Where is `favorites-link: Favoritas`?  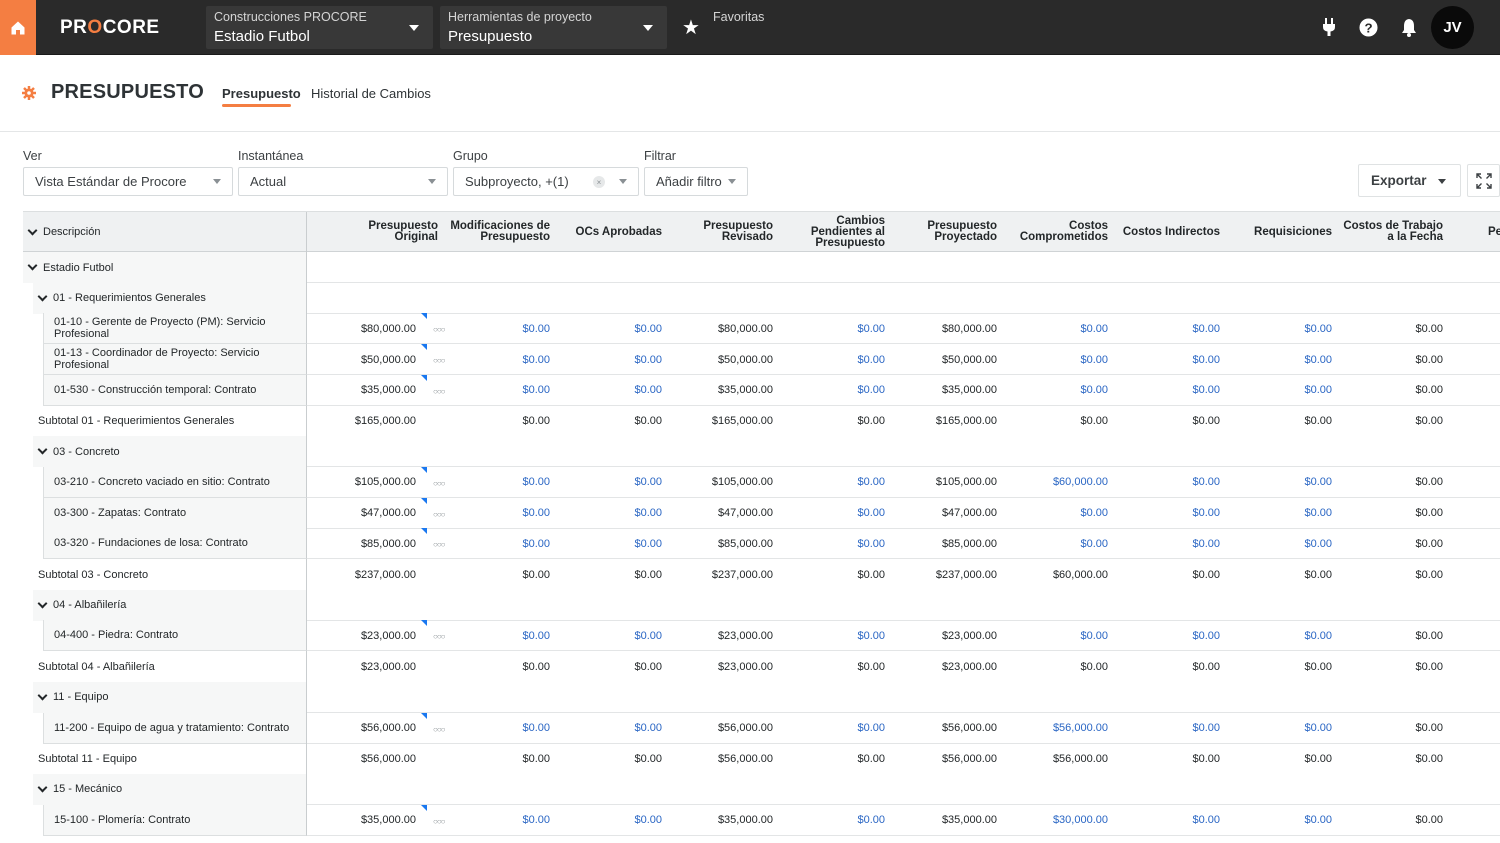
favorites-link: Favoritas is located at coordinates (738, 17).